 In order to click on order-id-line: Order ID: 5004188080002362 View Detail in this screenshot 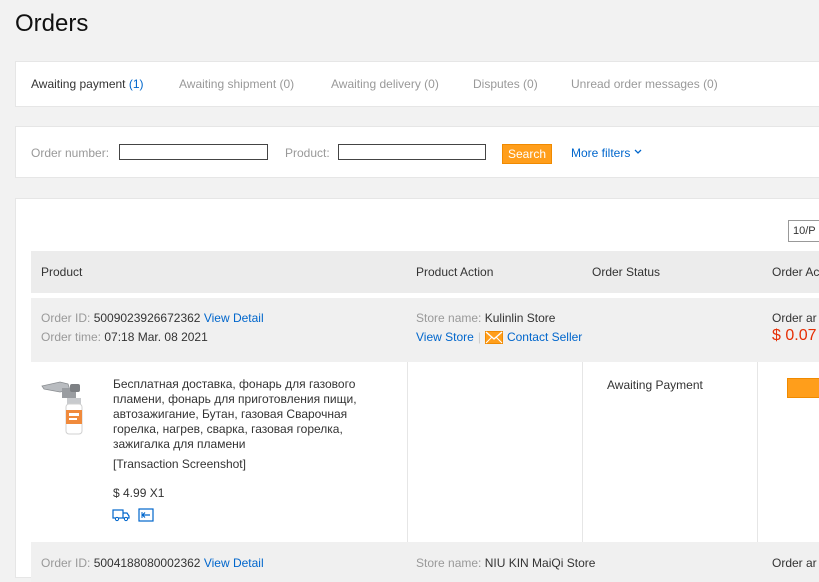, I will do `click(152, 563)`.